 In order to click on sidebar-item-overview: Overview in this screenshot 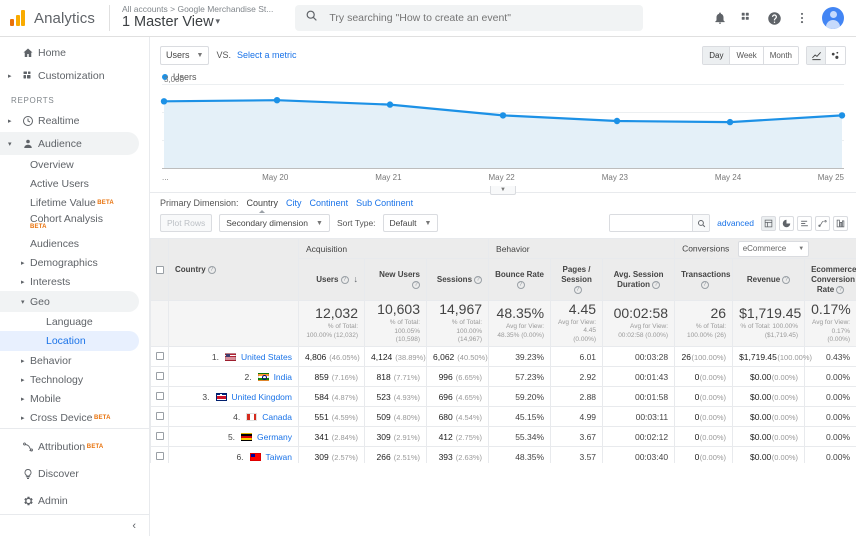, I will do `click(74, 164)`.